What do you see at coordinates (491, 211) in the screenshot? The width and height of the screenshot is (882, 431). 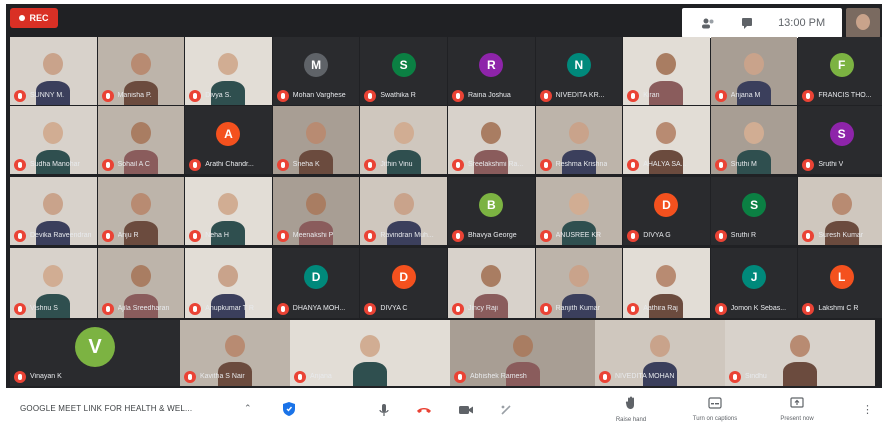 I see `participant-tile: B Bhavya George` at bounding box center [491, 211].